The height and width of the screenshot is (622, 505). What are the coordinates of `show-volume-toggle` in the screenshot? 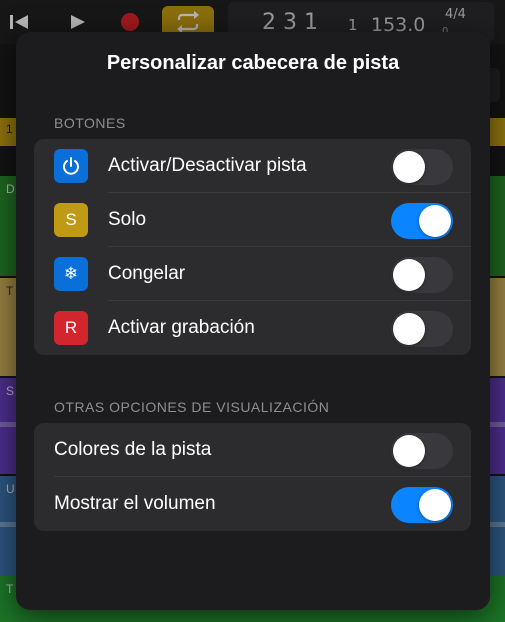 It's located at (422, 505).